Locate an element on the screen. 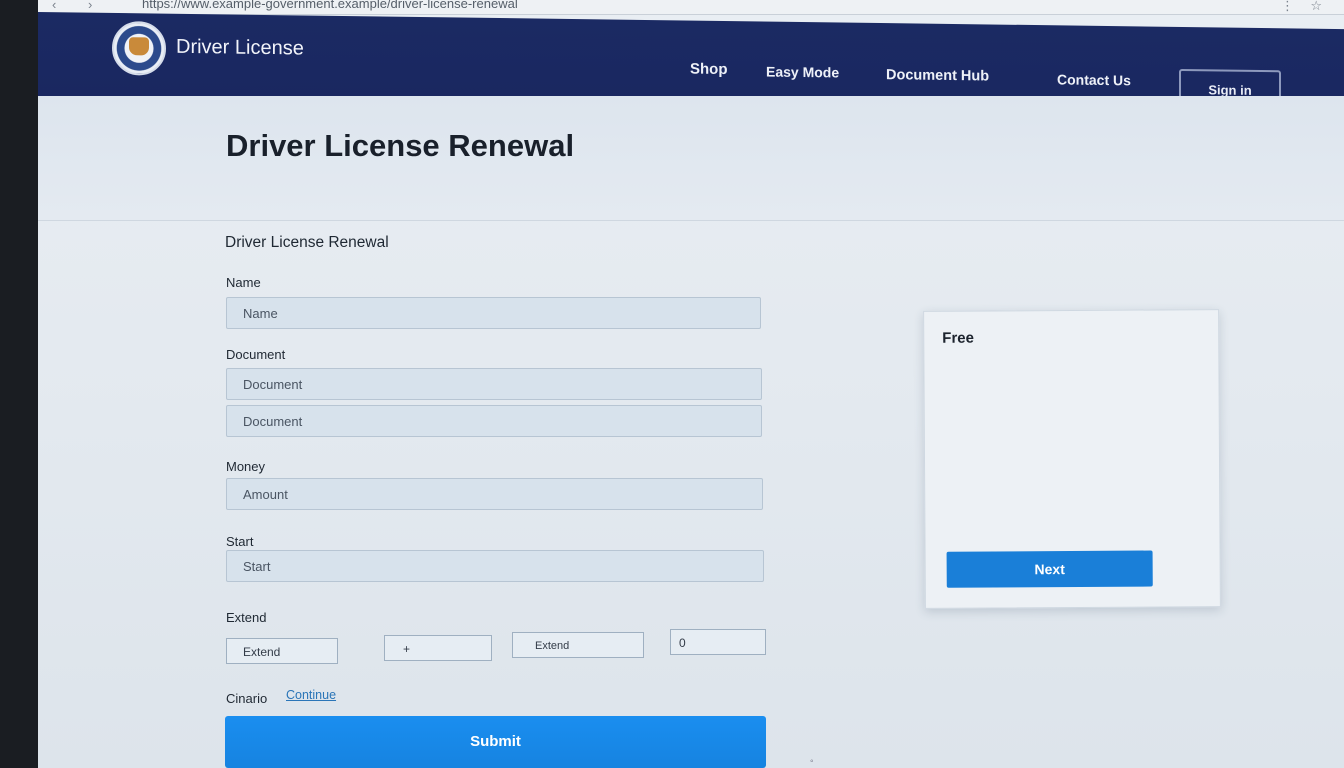 The height and width of the screenshot is (768, 1344). extend-select: Extend is located at coordinates (282, 651).